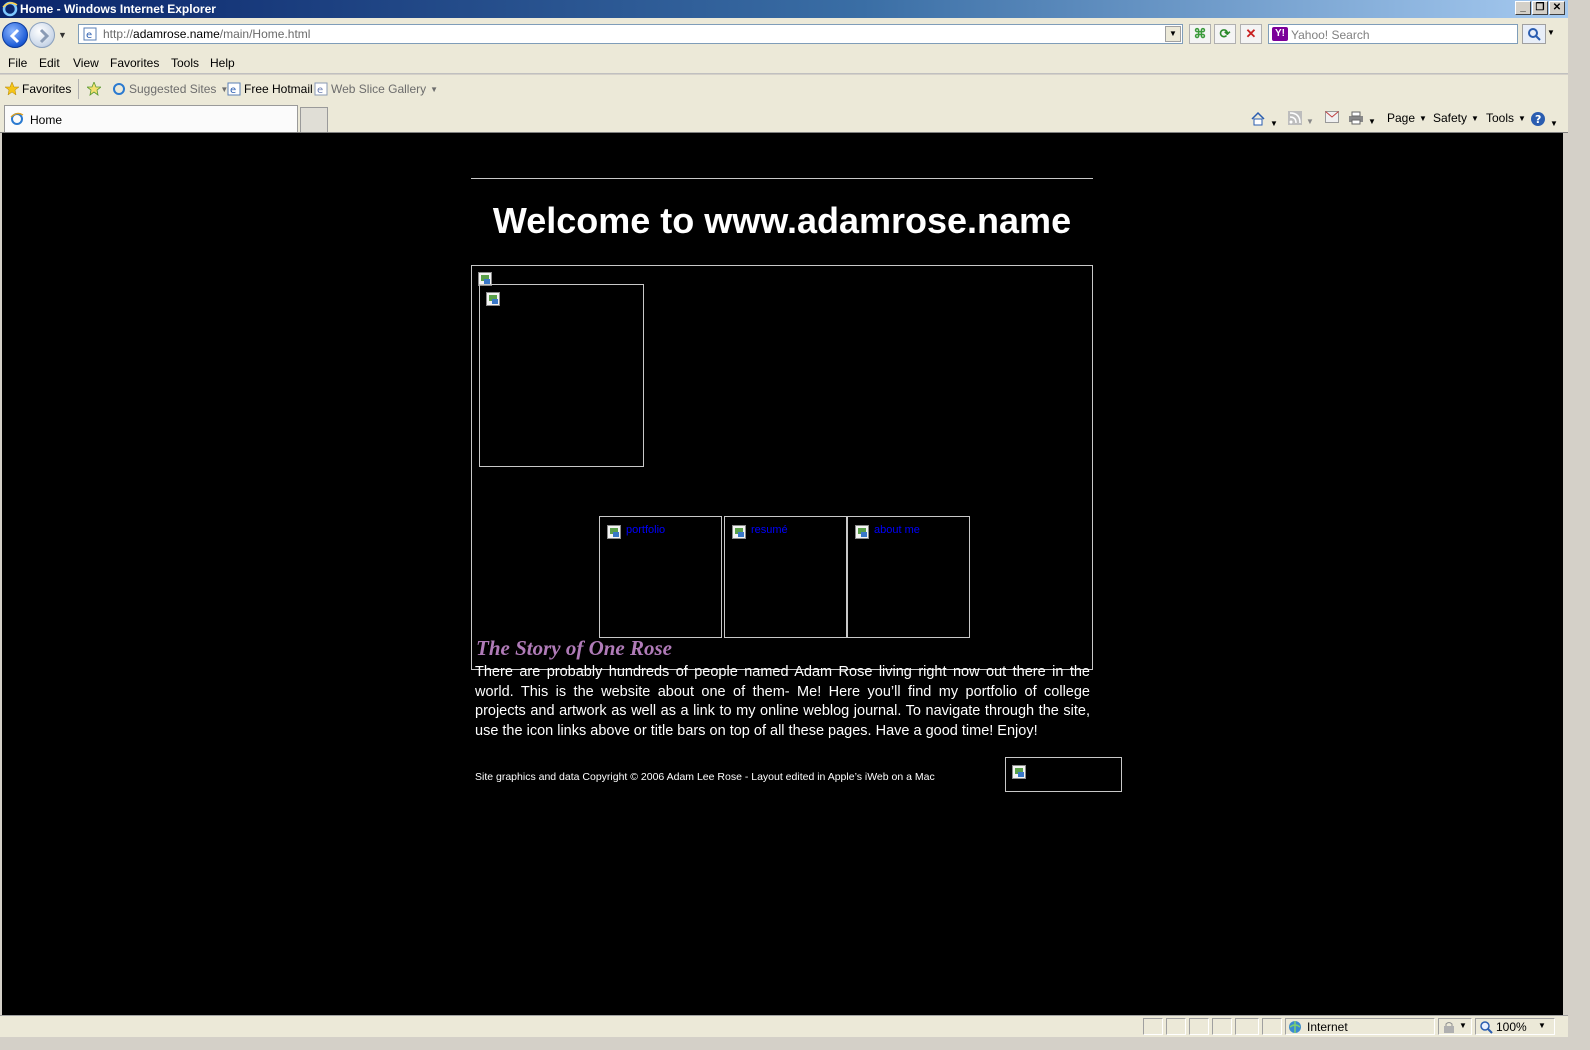  Describe the element at coordinates (1456, 118) in the screenshot. I see `safety-menu-button: Safety ▼` at that location.